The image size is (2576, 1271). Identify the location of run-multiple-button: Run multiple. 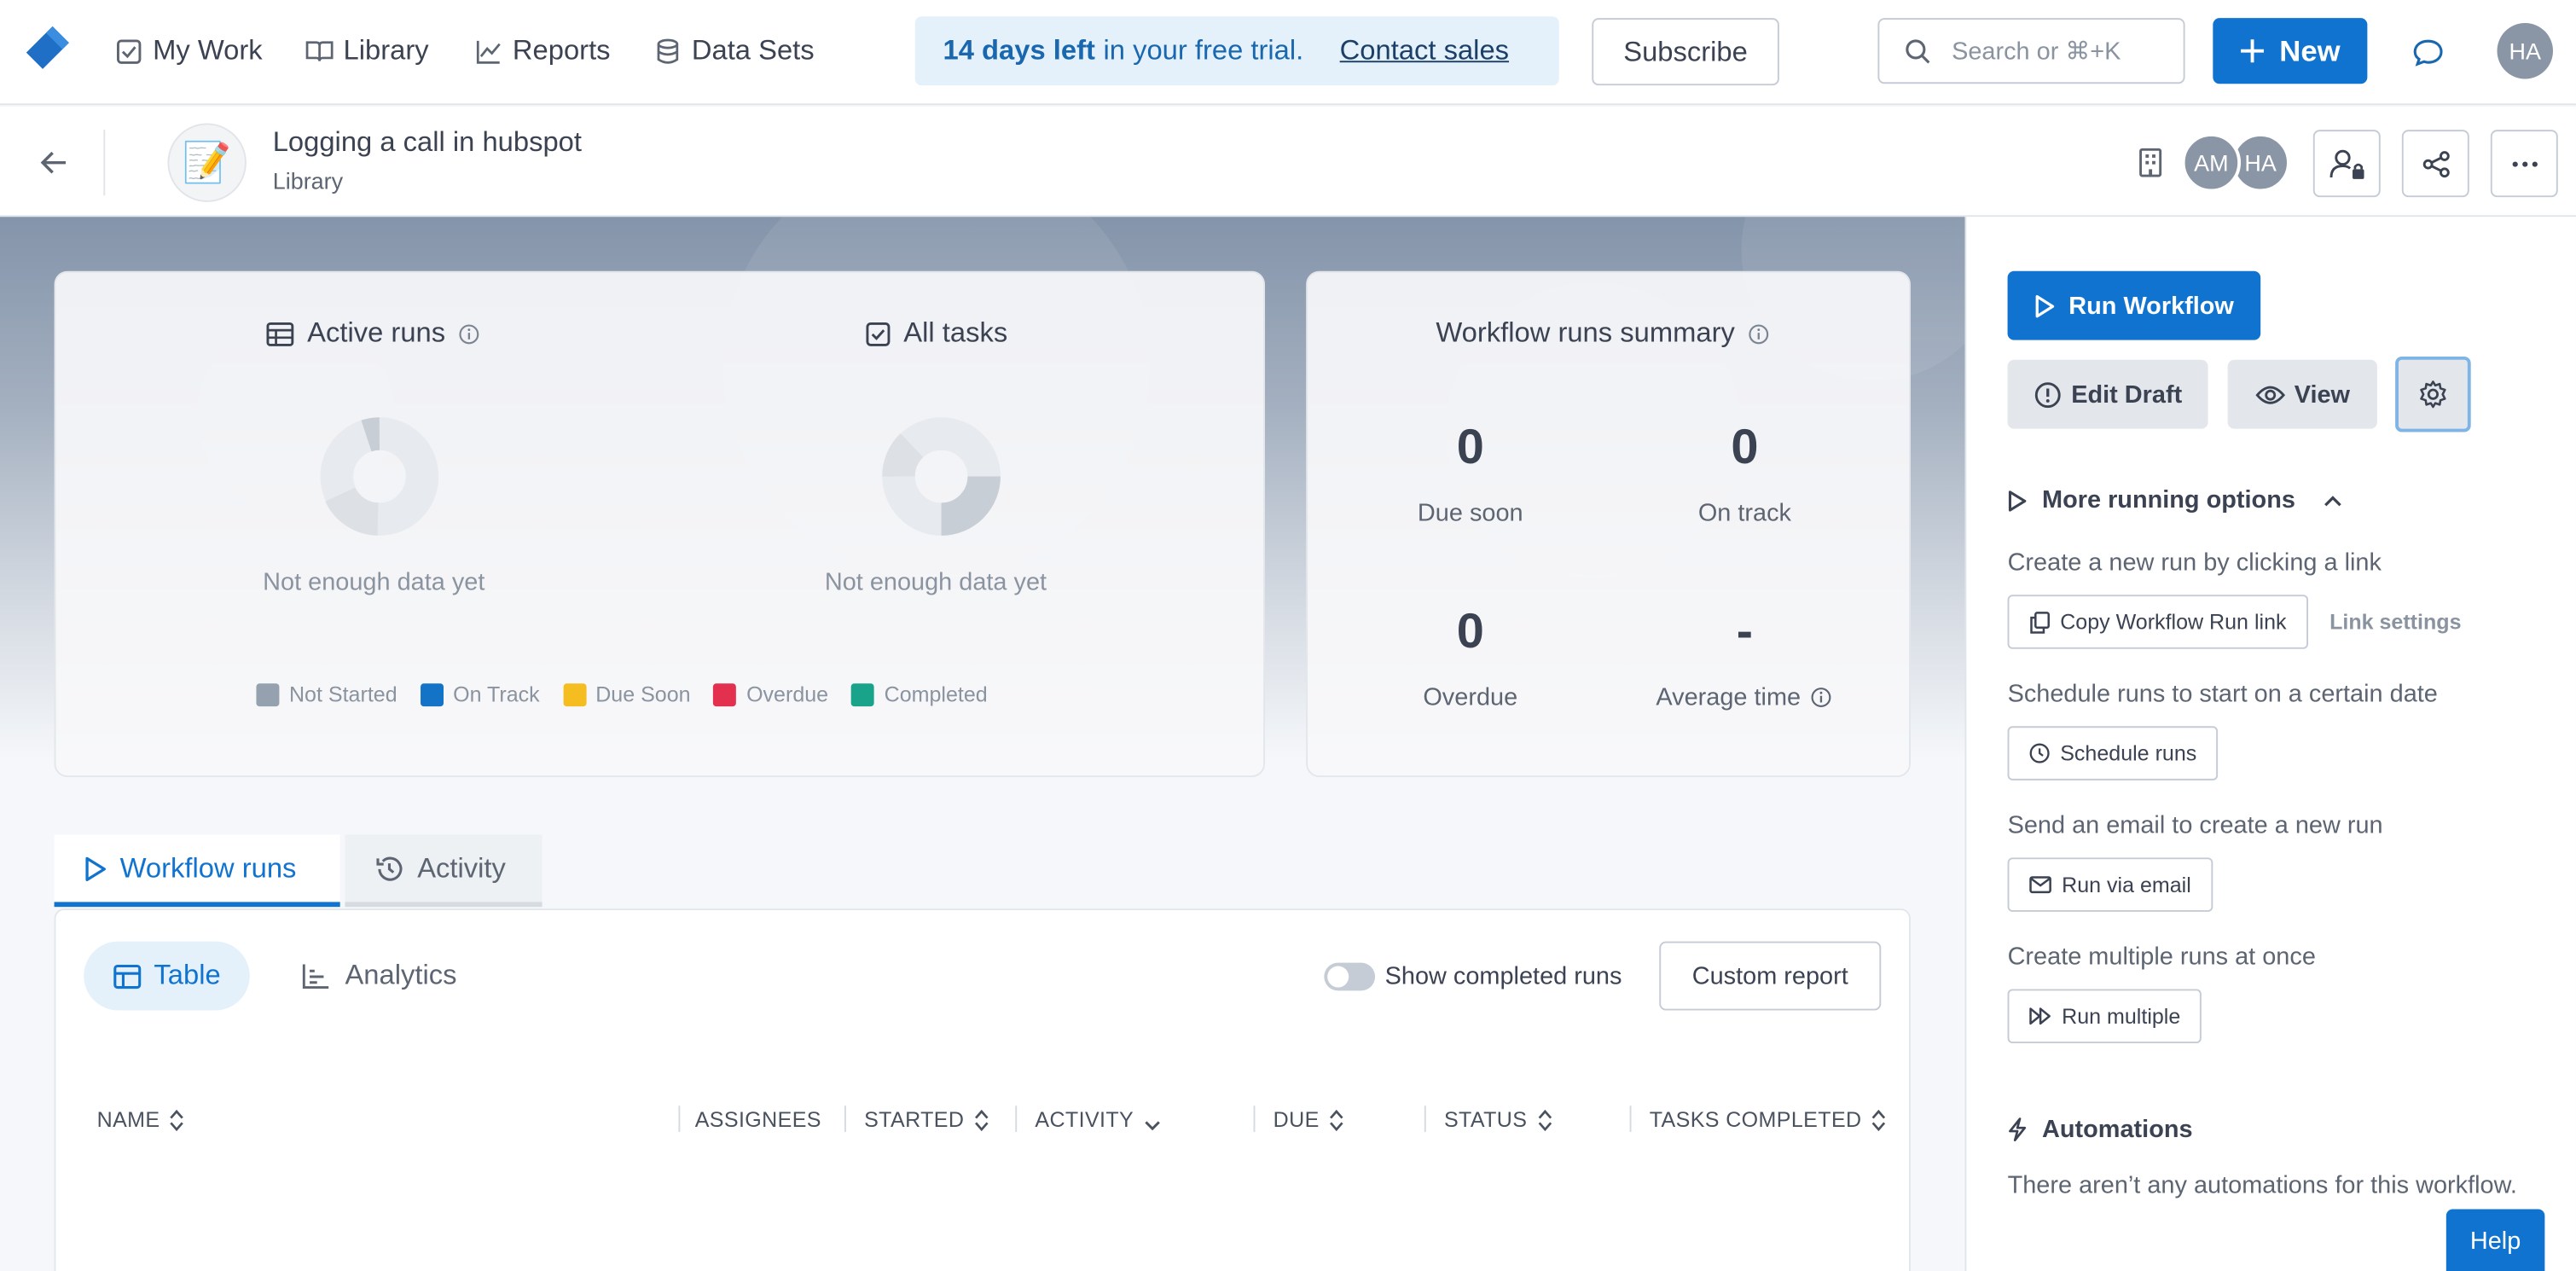
(2104, 1016).